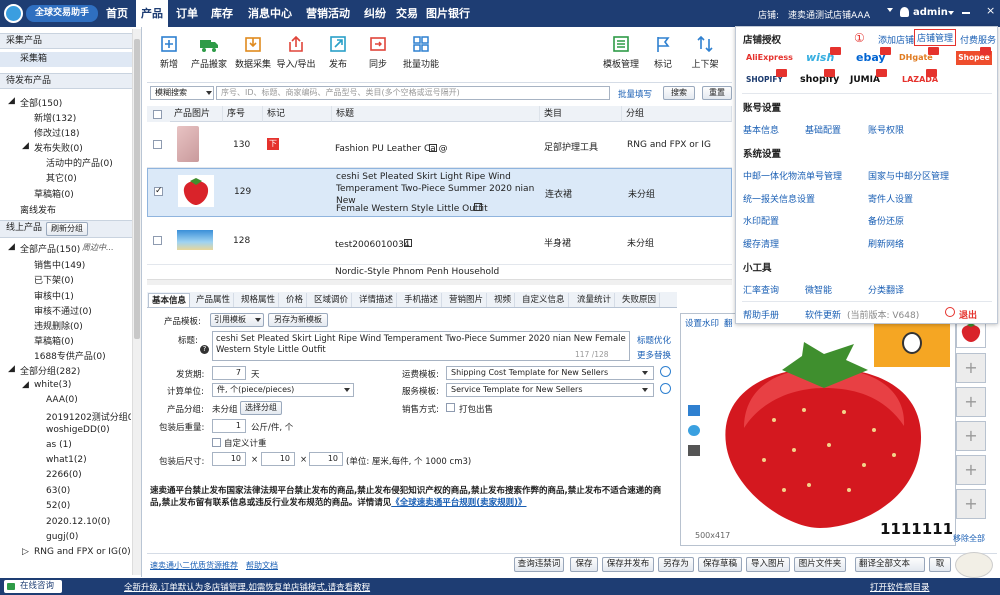 The image size is (1000, 595). What do you see at coordinates (169, 300) in the screenshot?
I see `tab-basic-info: 基本信息` at bounding box center [169, 300].